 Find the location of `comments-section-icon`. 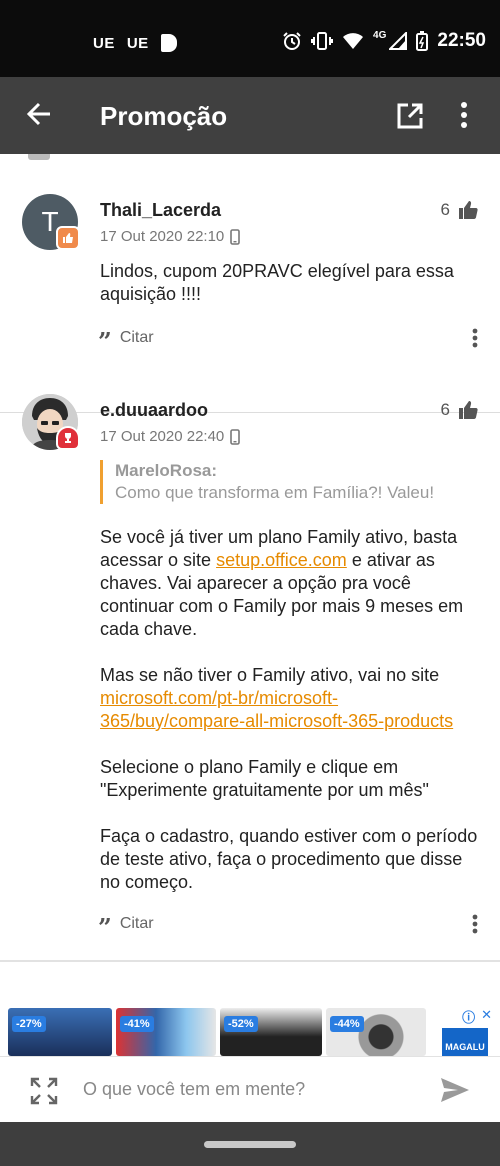

comments-section-icon is located at coordinates (39, 157).